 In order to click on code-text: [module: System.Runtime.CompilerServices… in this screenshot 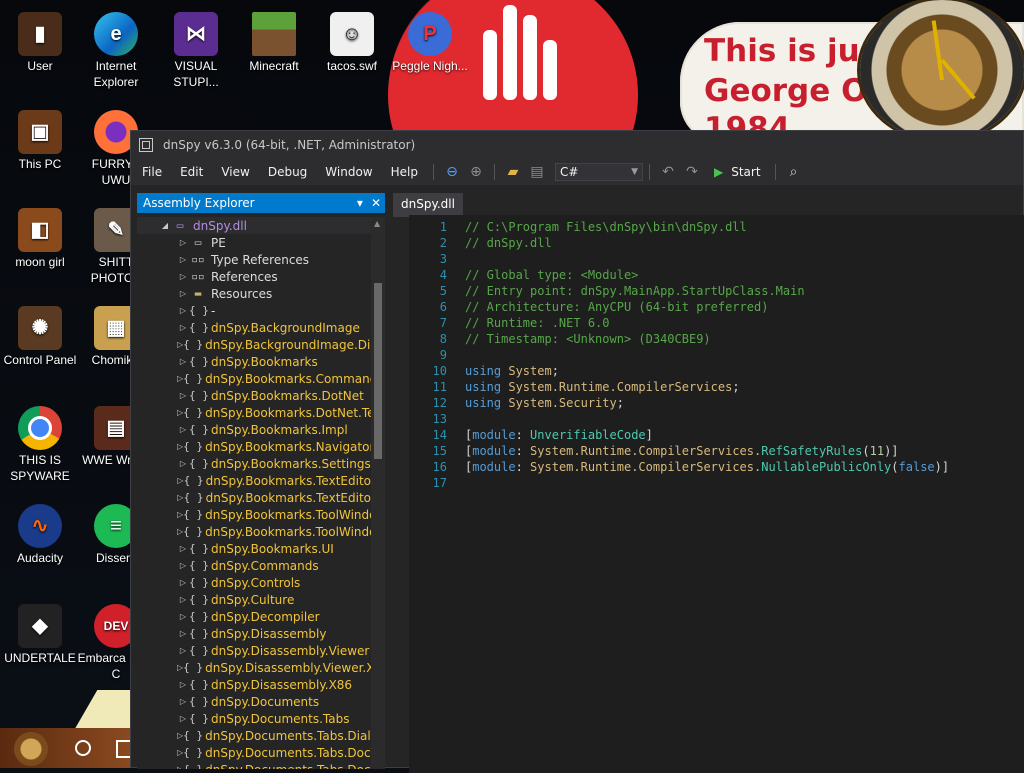, I will do `click(707, 467)`.